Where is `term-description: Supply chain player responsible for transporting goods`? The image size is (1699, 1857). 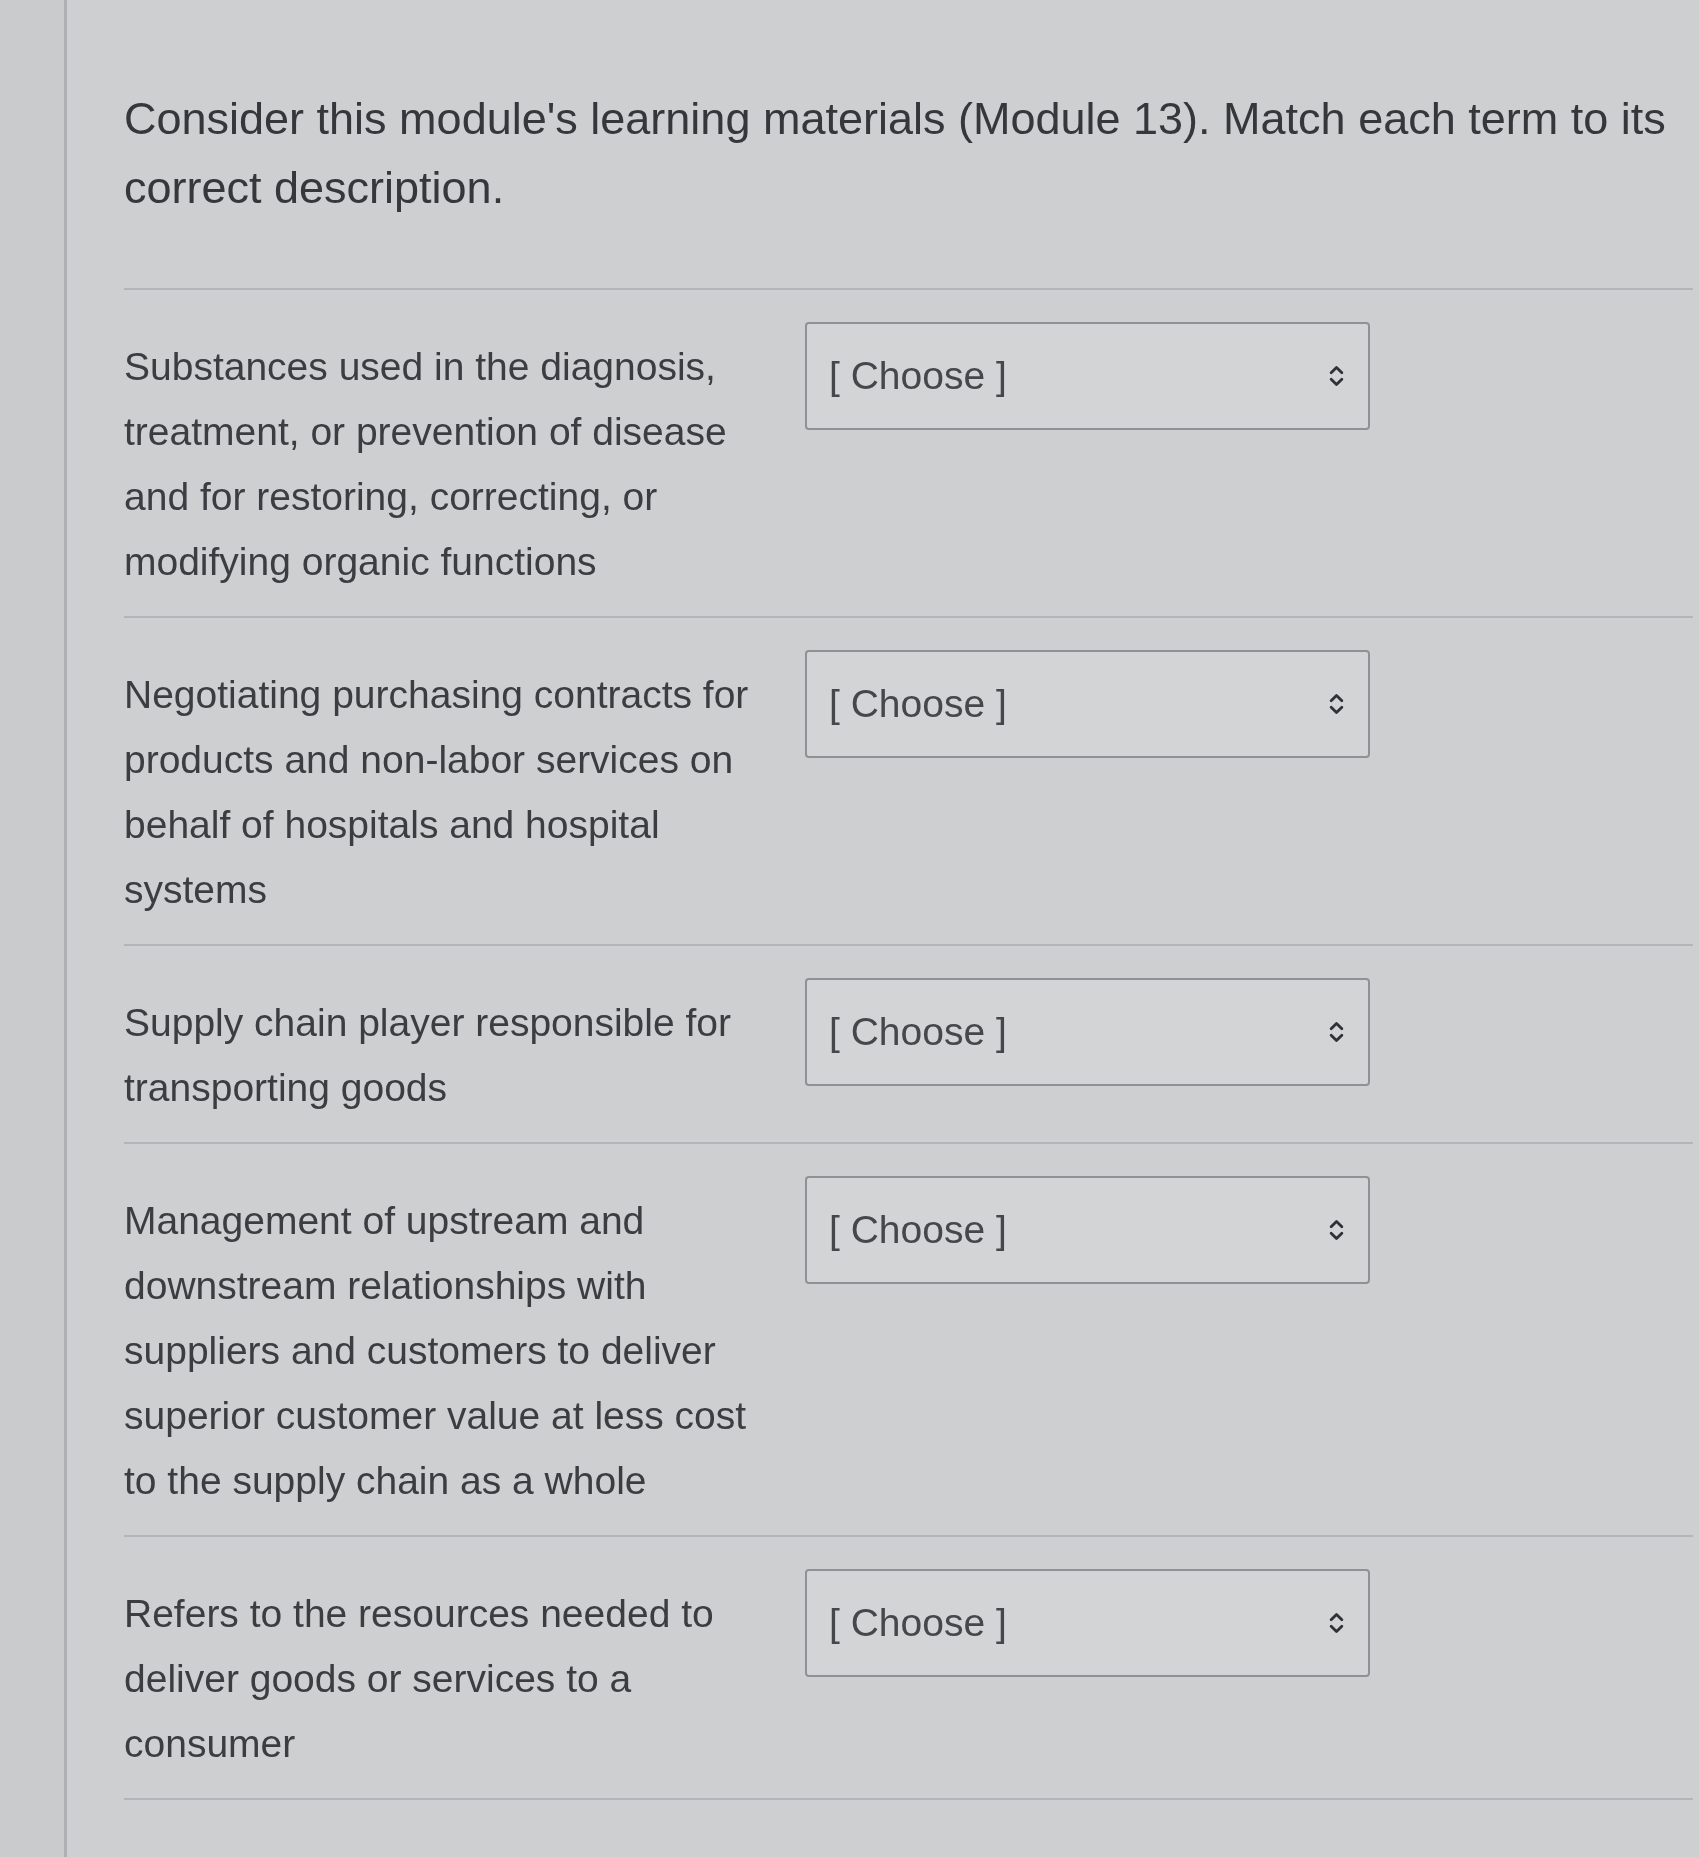
term-description: Supply chain player responsible for transporting goods is located at coordinates (428, 1055).